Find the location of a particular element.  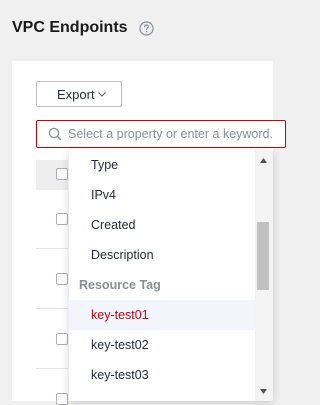

dropdown-item-label: Description is located at coordinates (122, 255).